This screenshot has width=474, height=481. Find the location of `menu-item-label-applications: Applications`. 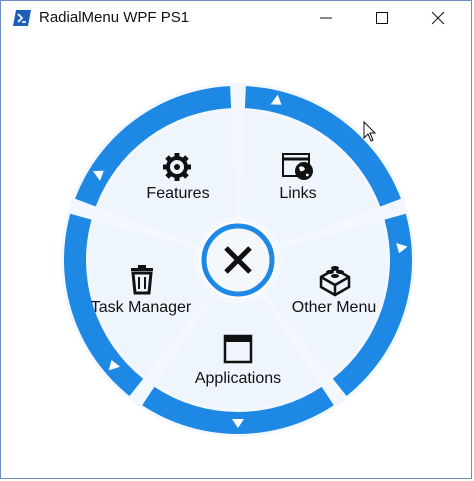

menu-item-label-applications: Applications is located at coordinates (238, 378).